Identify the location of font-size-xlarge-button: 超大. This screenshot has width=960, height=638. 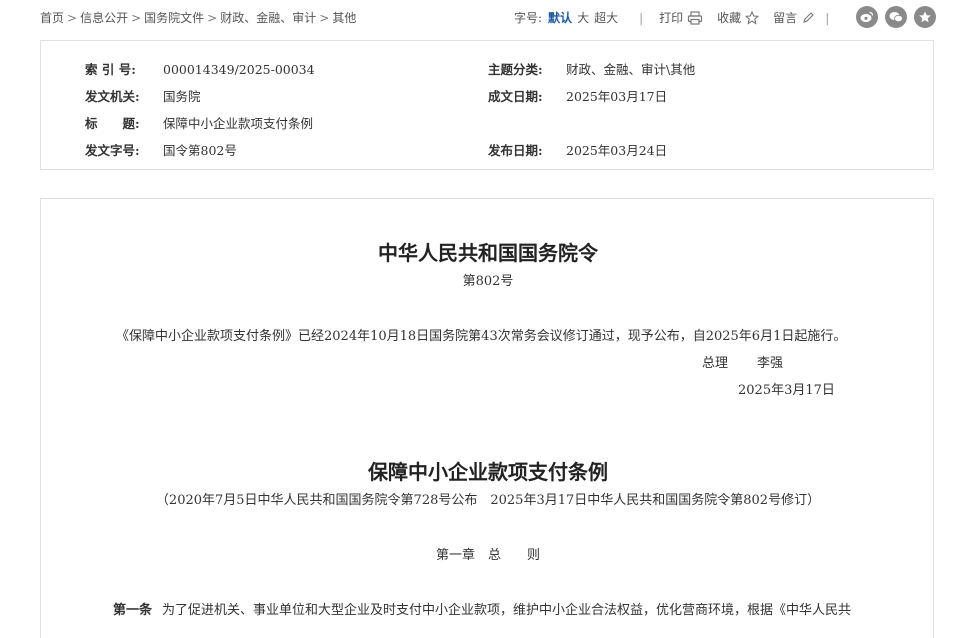
(606, 17).